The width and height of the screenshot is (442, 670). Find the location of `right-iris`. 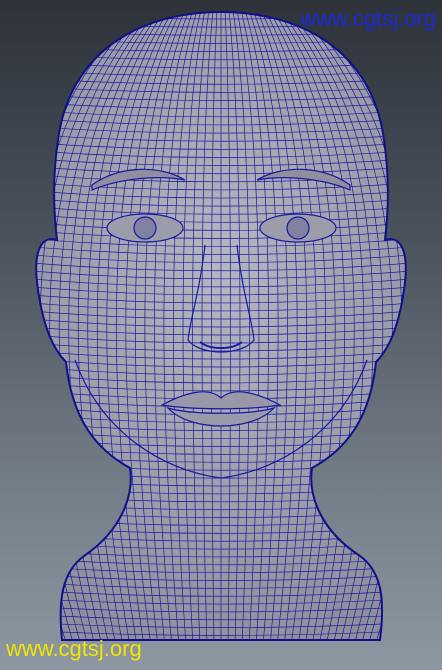

right-iris is located at coordinates (298, 228).